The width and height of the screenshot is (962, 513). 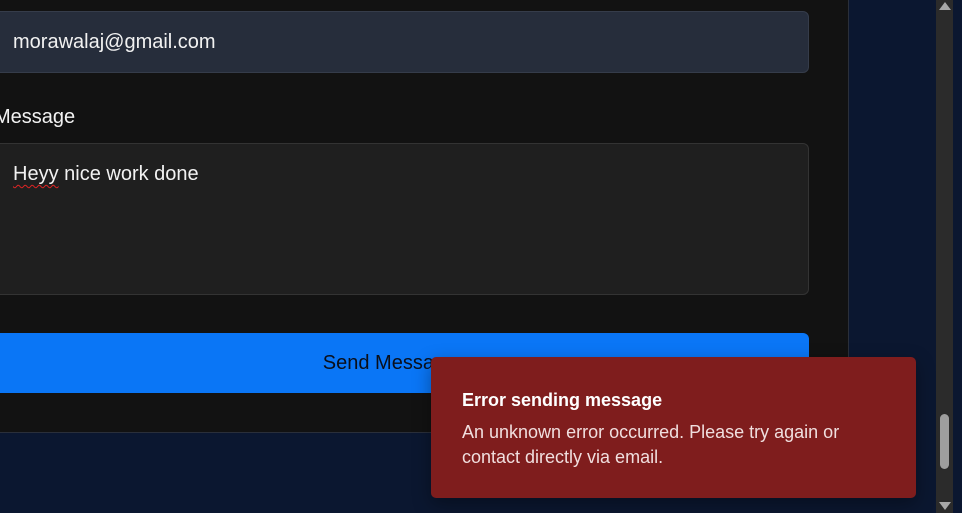 What do you see at coordinates (945, 6) in the screenshot?
I see `scroll-up-arrow-icon` at bounding box center [945, 6].